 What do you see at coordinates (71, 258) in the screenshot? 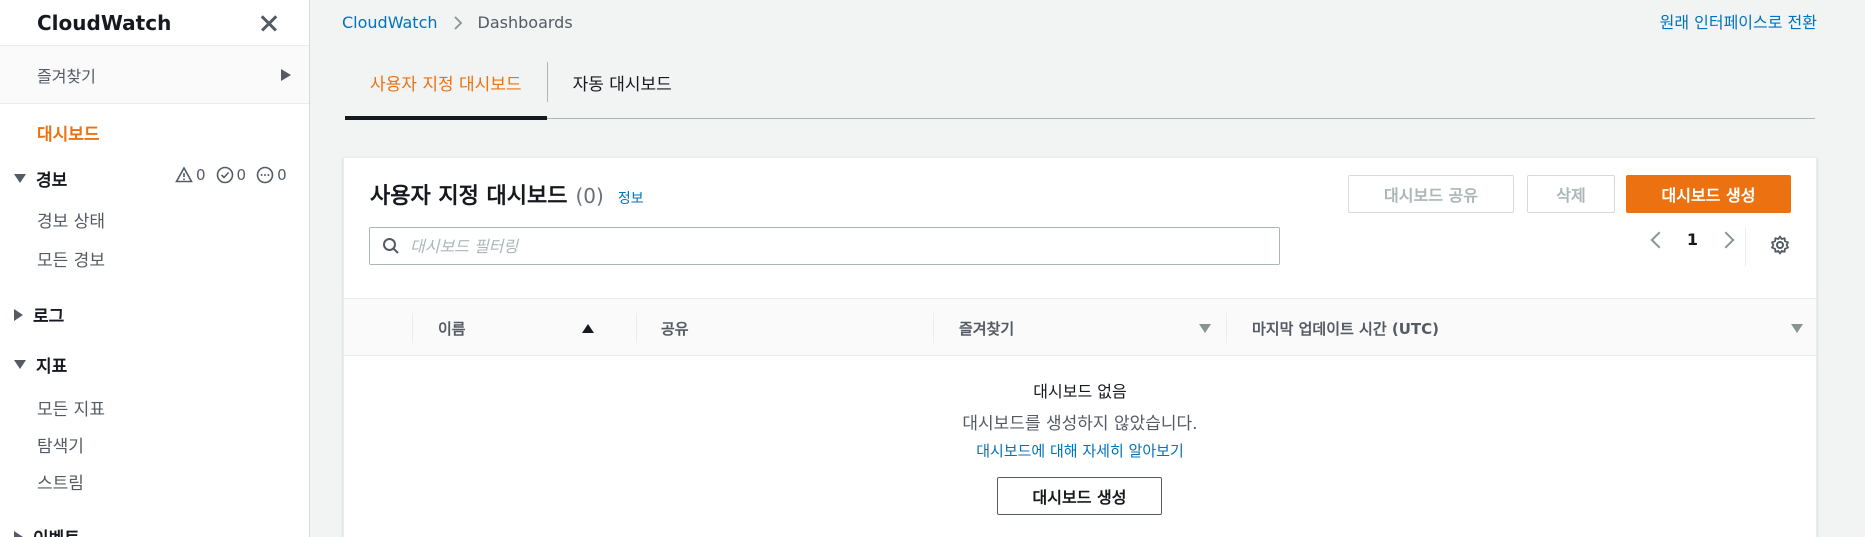
I see `sidebar-item-all-alarms: 모든 경보` at bounding box center [71, 258].